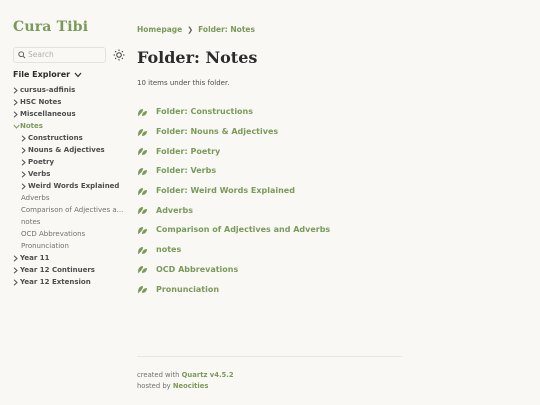 The image size is (540, 405). I want to click on explorer-item-label: Weird Words Explained, so click(74, 186).